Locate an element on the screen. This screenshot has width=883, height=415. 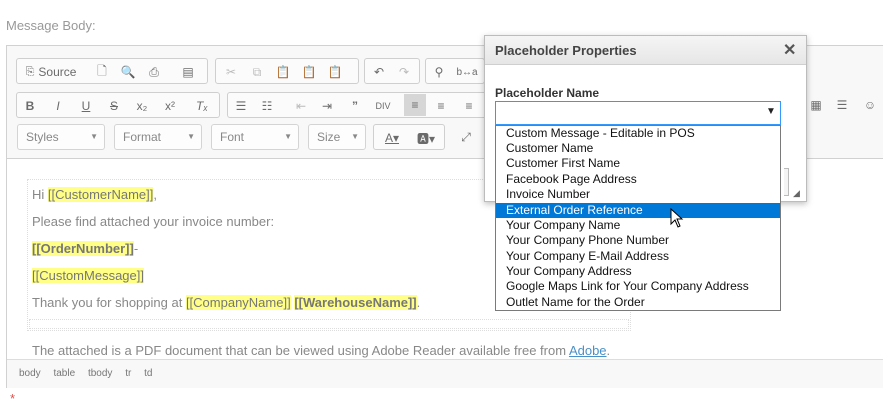
toolbar-group-colors: A▾ 🅰▾ is located at coordinates (409, 137).